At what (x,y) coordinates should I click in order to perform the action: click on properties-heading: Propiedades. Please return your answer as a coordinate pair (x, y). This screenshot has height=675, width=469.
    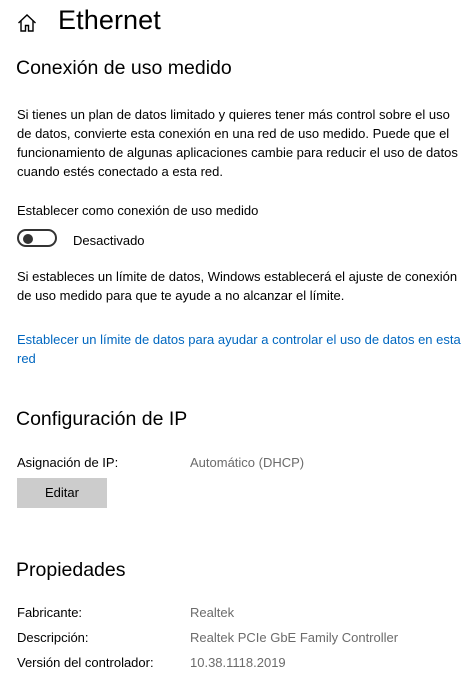
    Looking at the image, I should click on (71, 570).